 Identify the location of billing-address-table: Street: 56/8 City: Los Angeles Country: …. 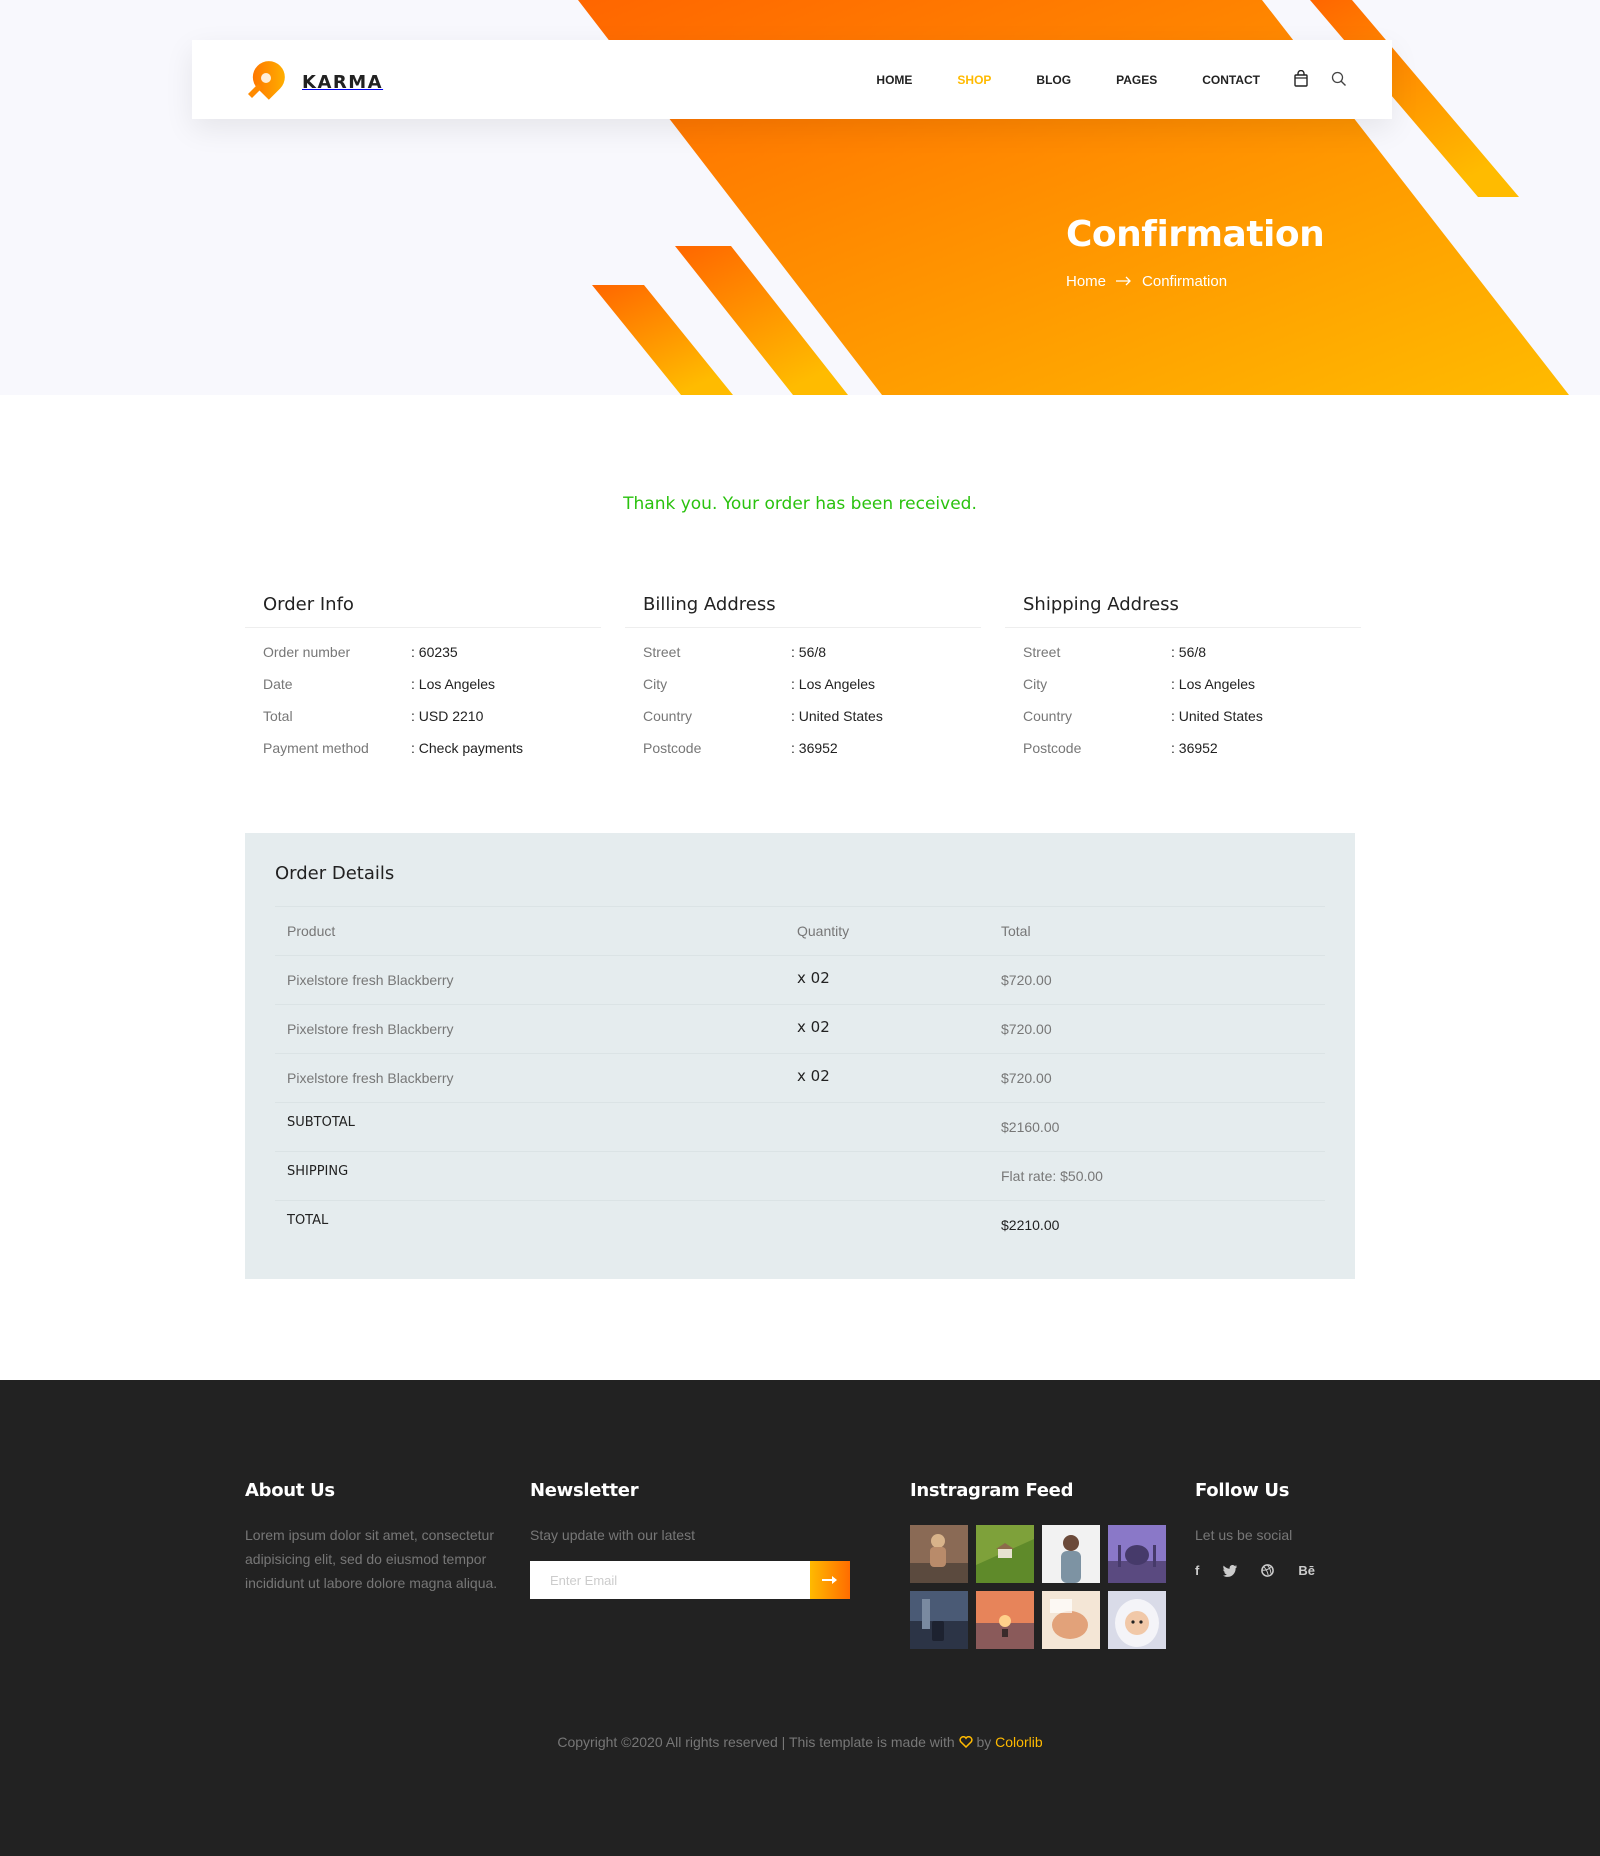
(803, 700).